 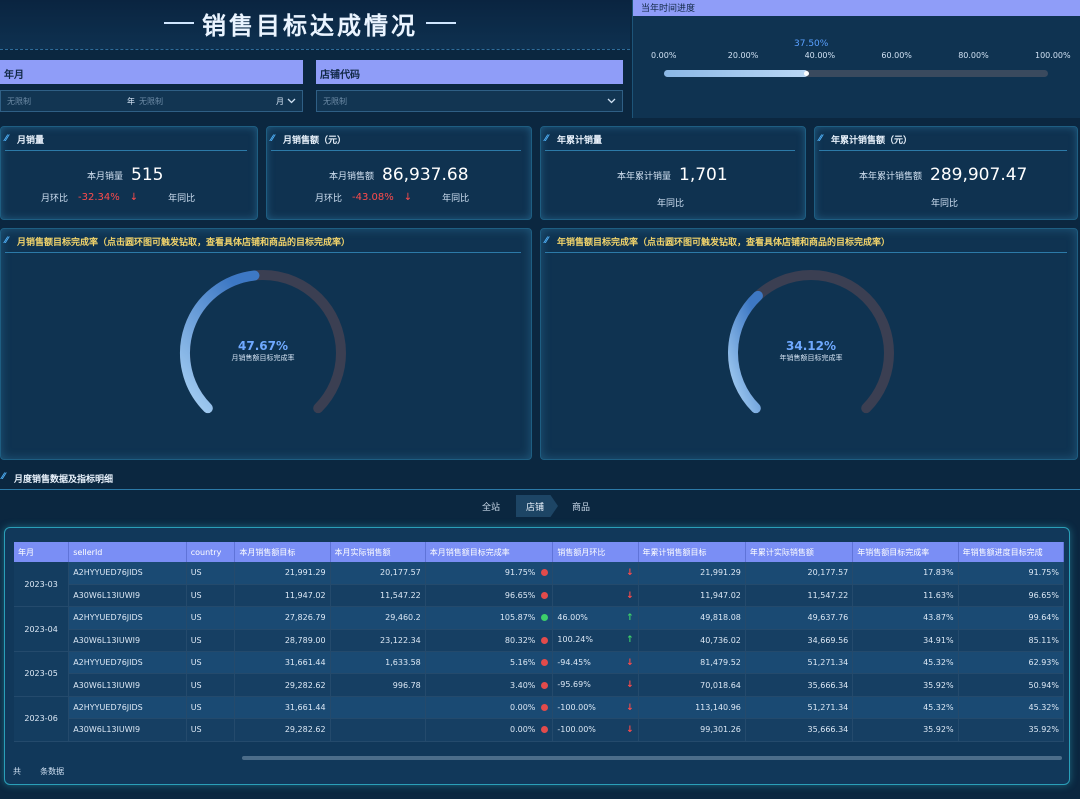 I want to click on cell-month-actual: 29,460.2, so click(x=378, y=618).